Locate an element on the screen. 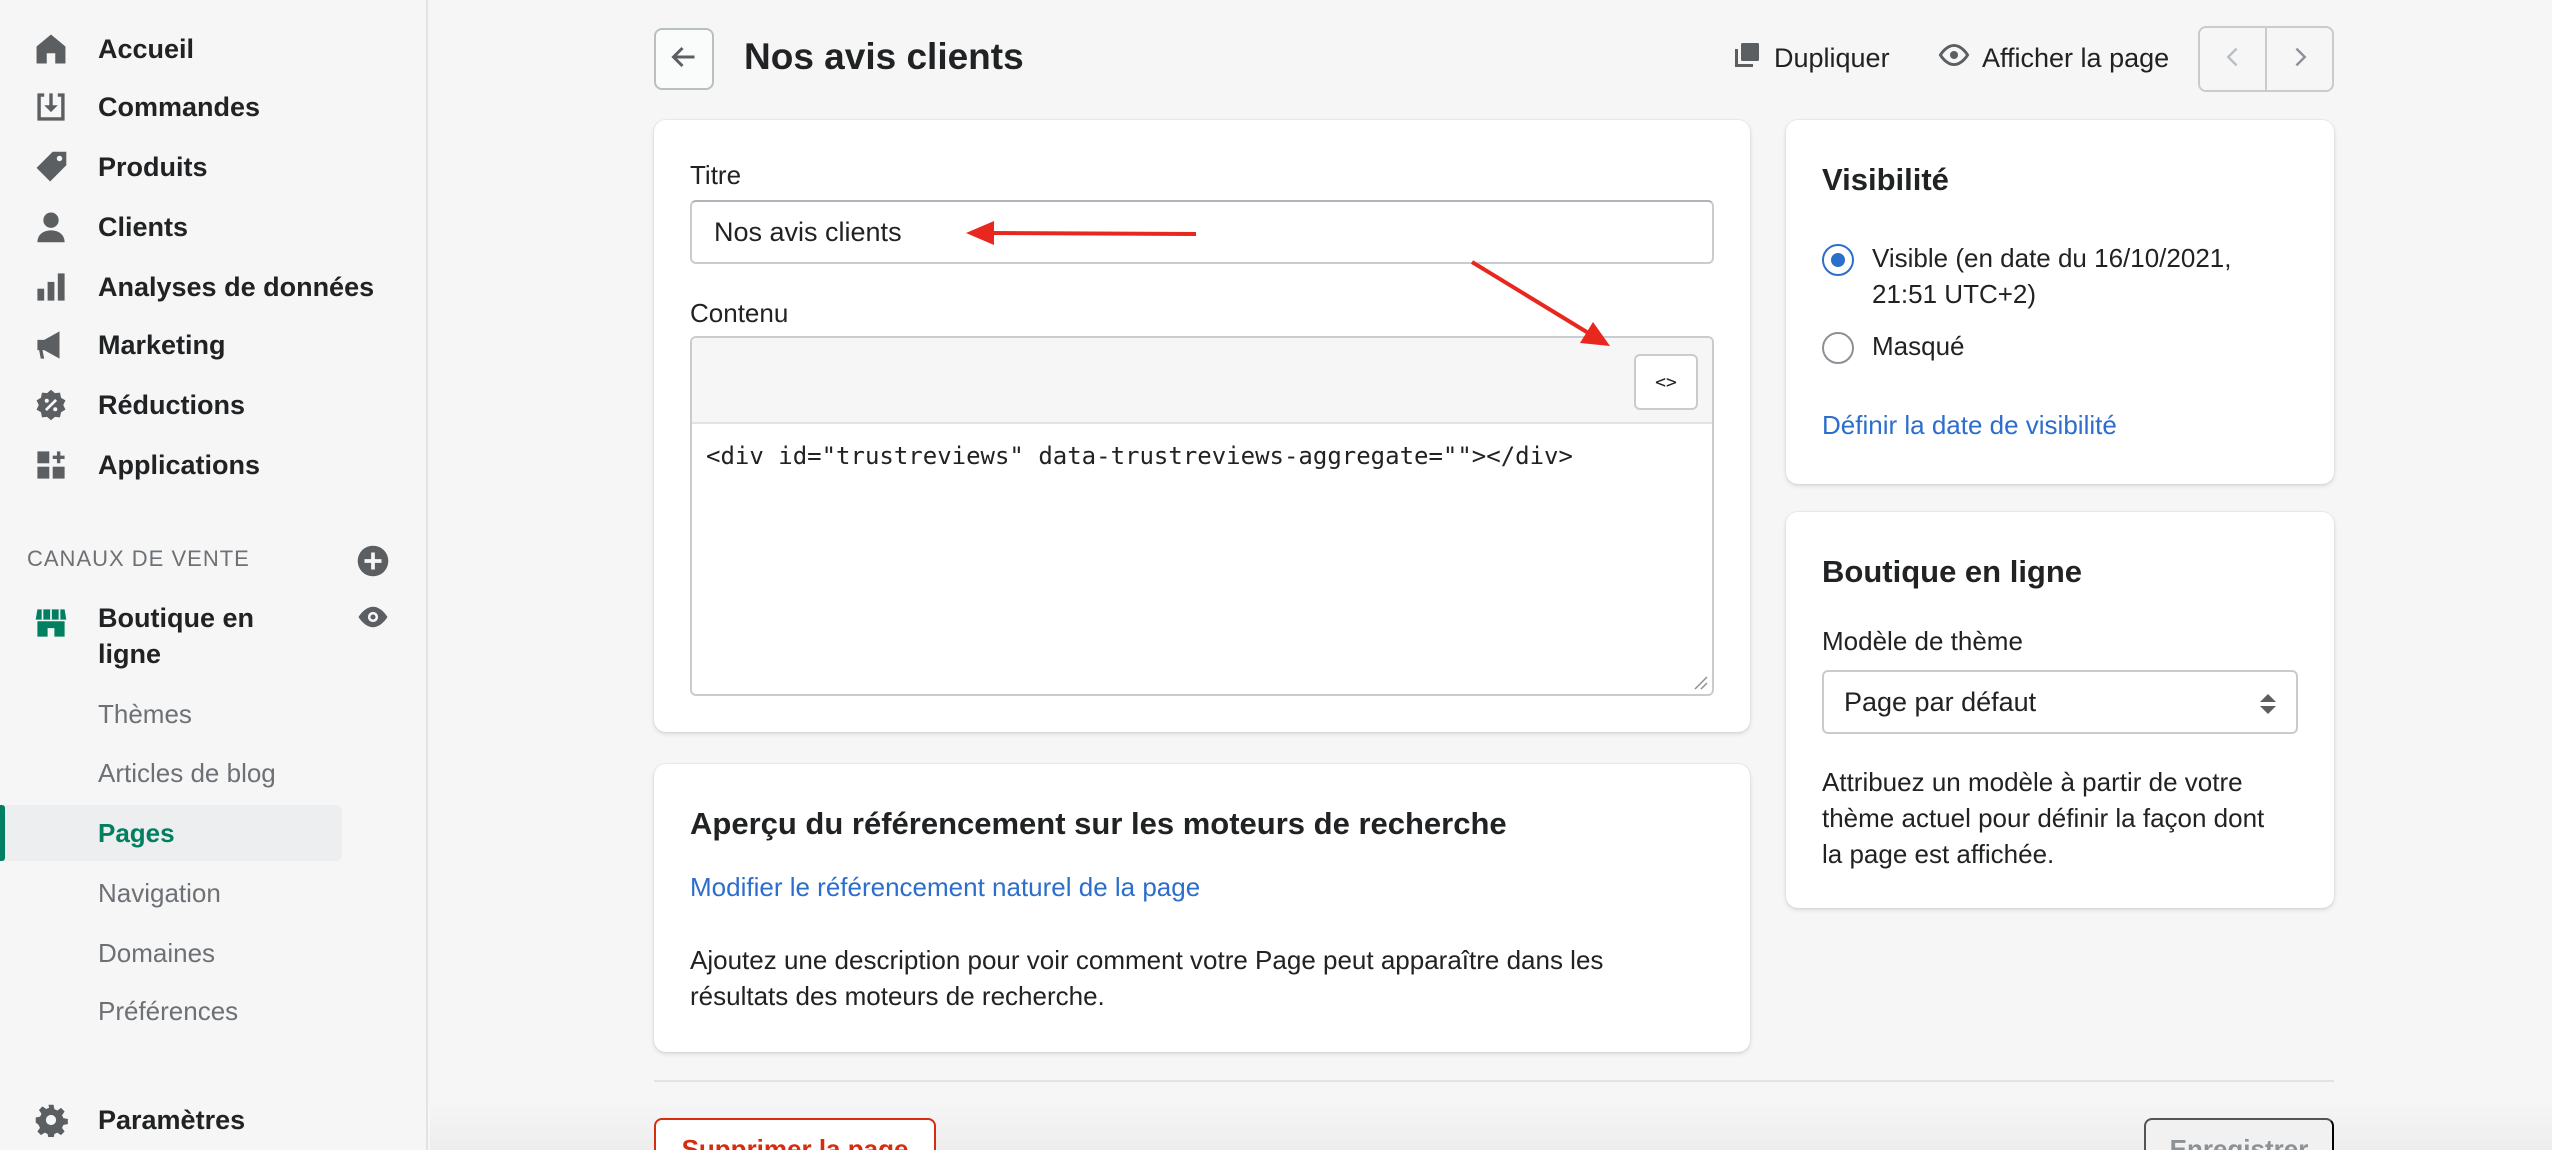 The width and height of the screenshot is (2552, 1150). chevron-left-icon is located at coordinates (2233, 59).